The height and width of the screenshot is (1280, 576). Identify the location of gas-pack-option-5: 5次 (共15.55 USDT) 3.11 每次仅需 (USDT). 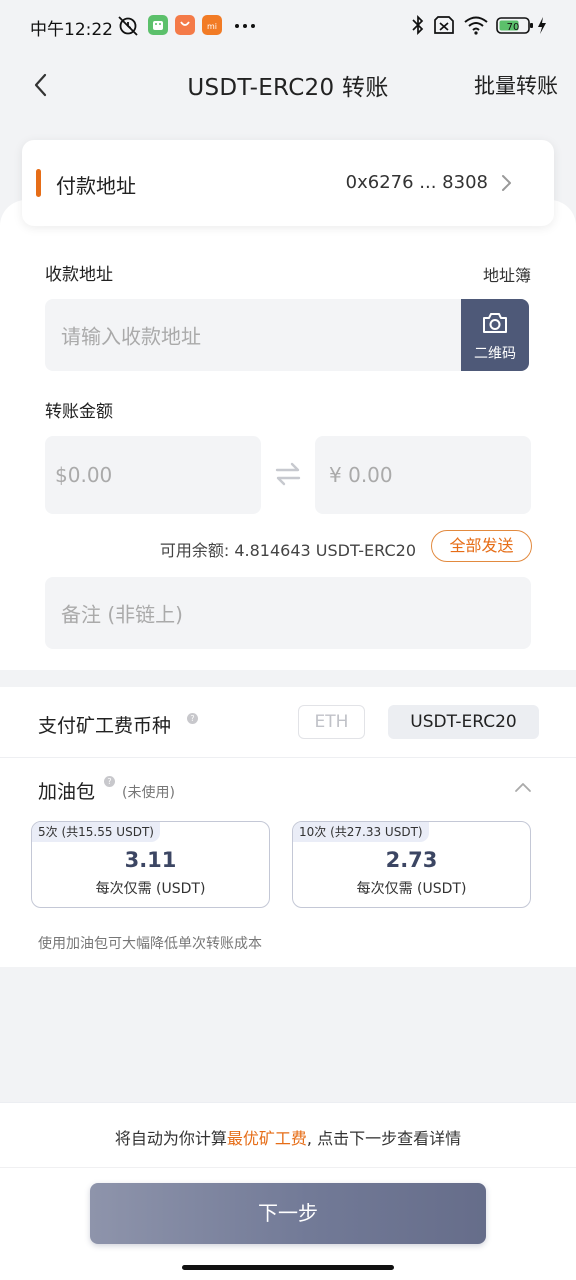
(150, 864).